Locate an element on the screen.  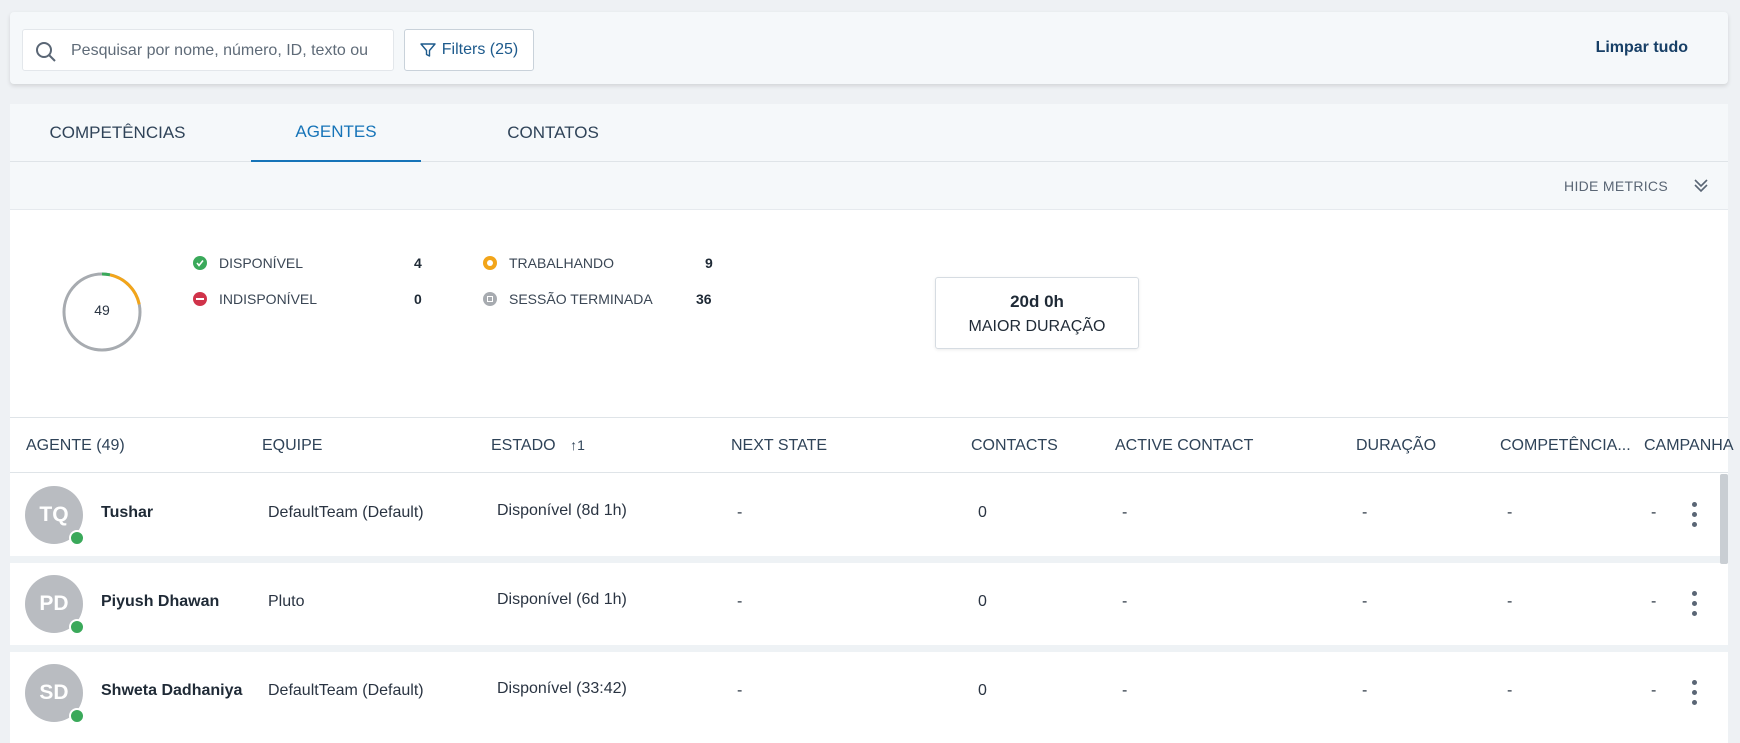
hide-metrics-button: HIDE METRICS is located at coordinates (1616, 186).